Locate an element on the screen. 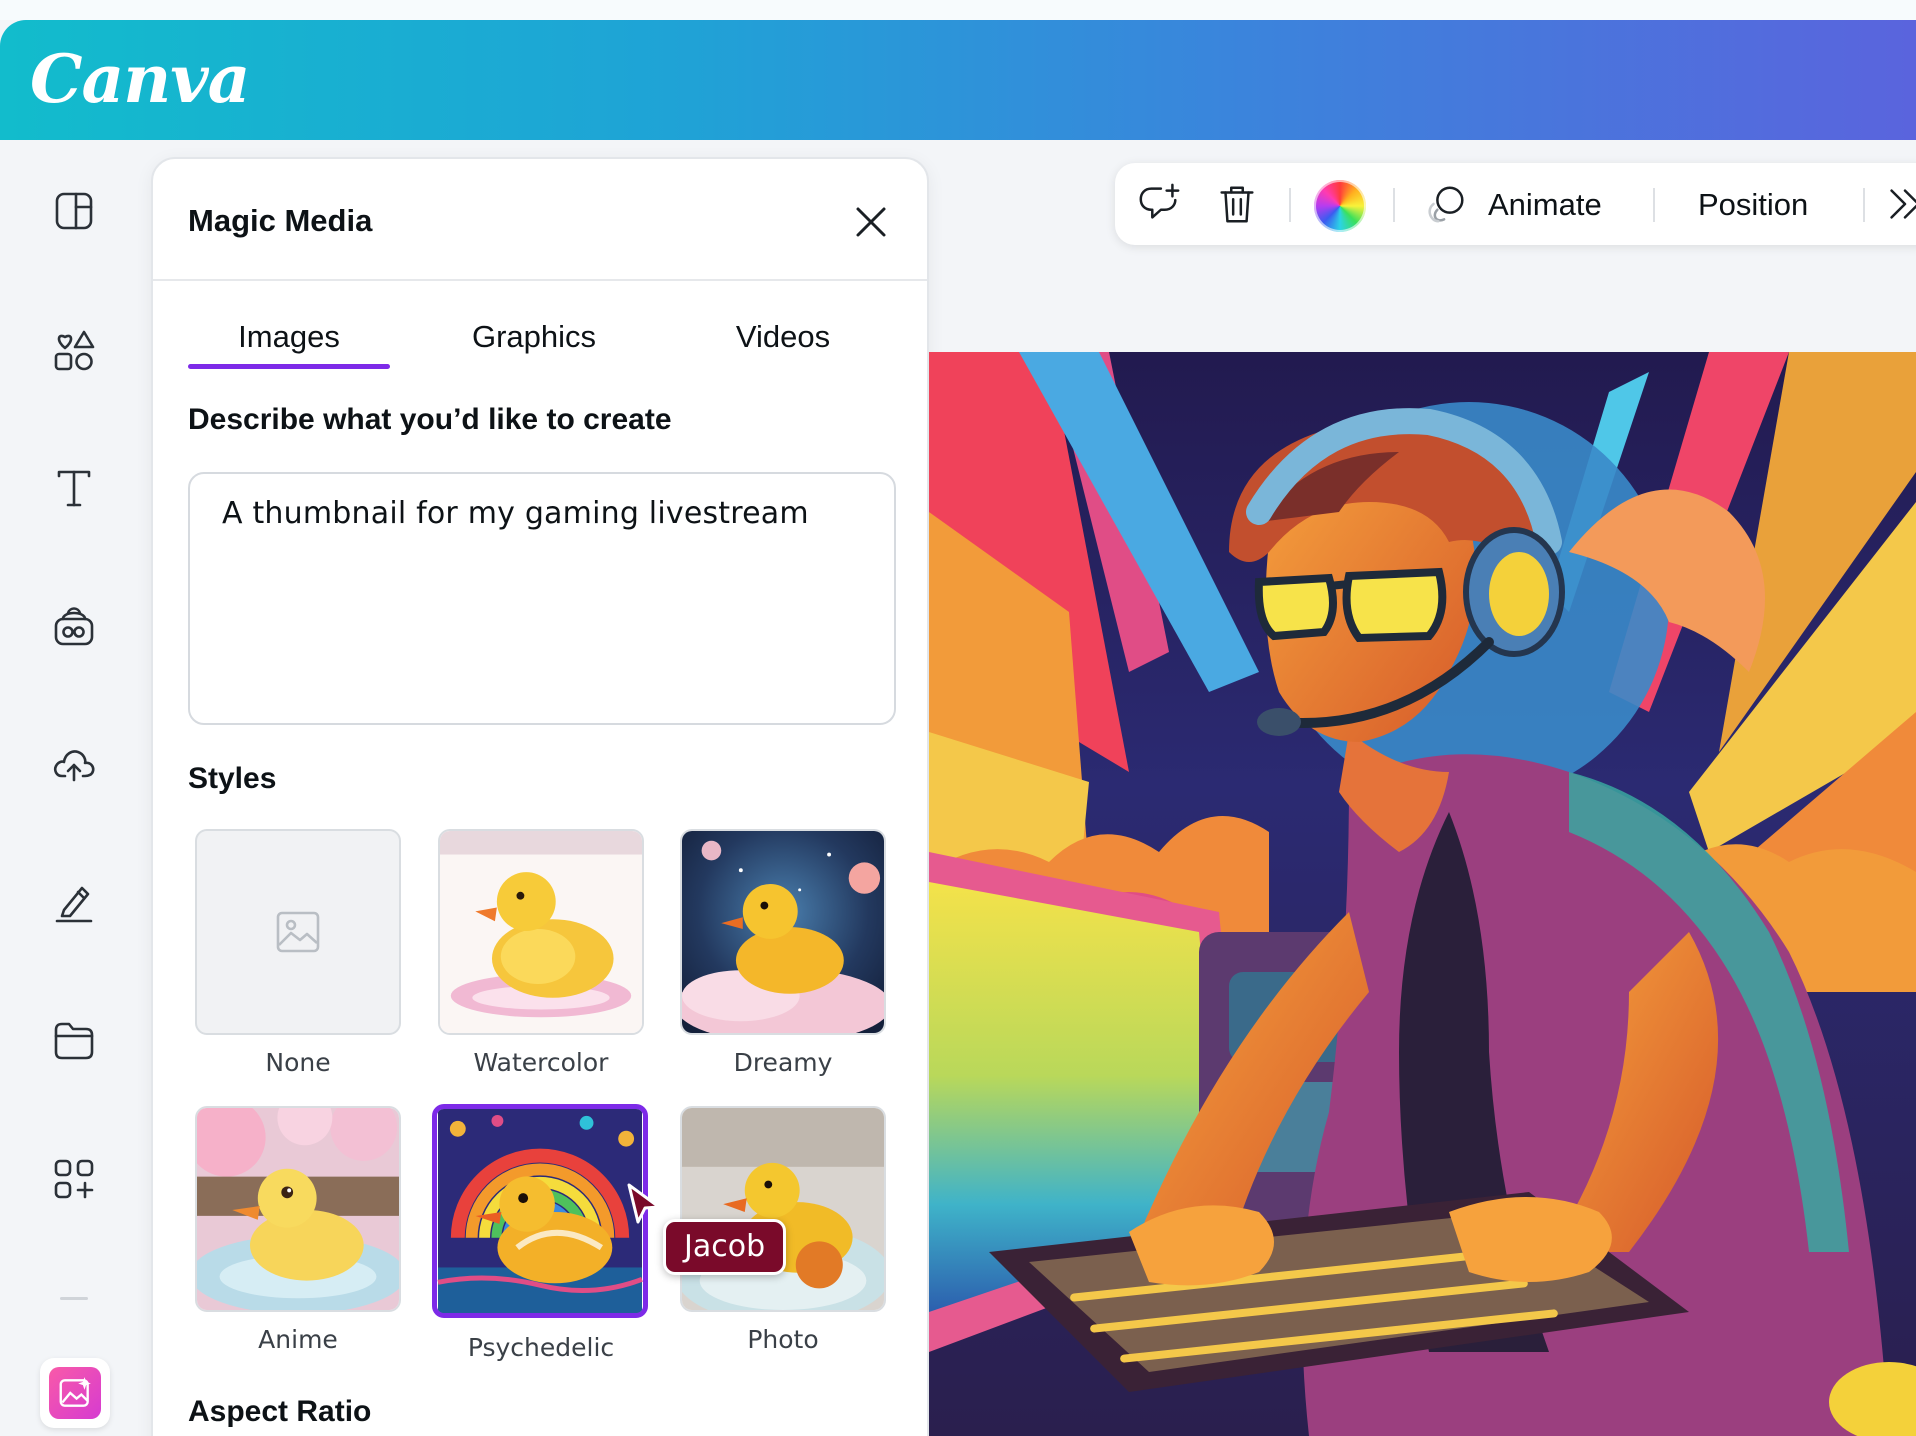  apps-icon is located at coordinates (74, 1179).